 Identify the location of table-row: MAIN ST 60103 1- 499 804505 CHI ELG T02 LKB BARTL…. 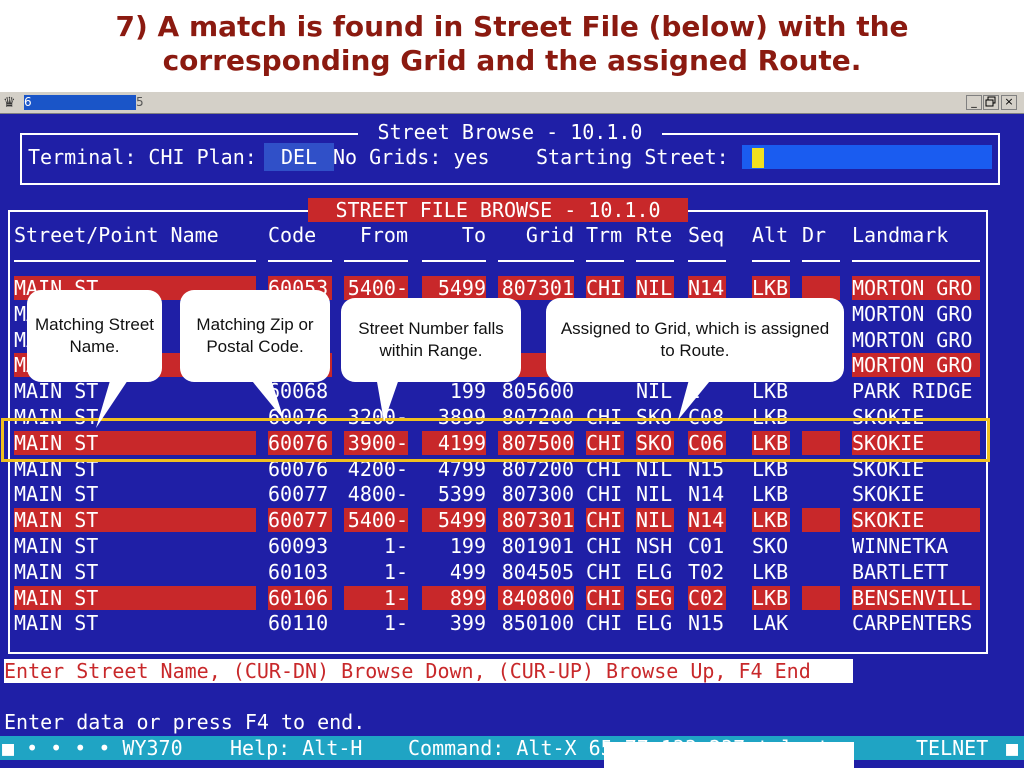
(492, 573).